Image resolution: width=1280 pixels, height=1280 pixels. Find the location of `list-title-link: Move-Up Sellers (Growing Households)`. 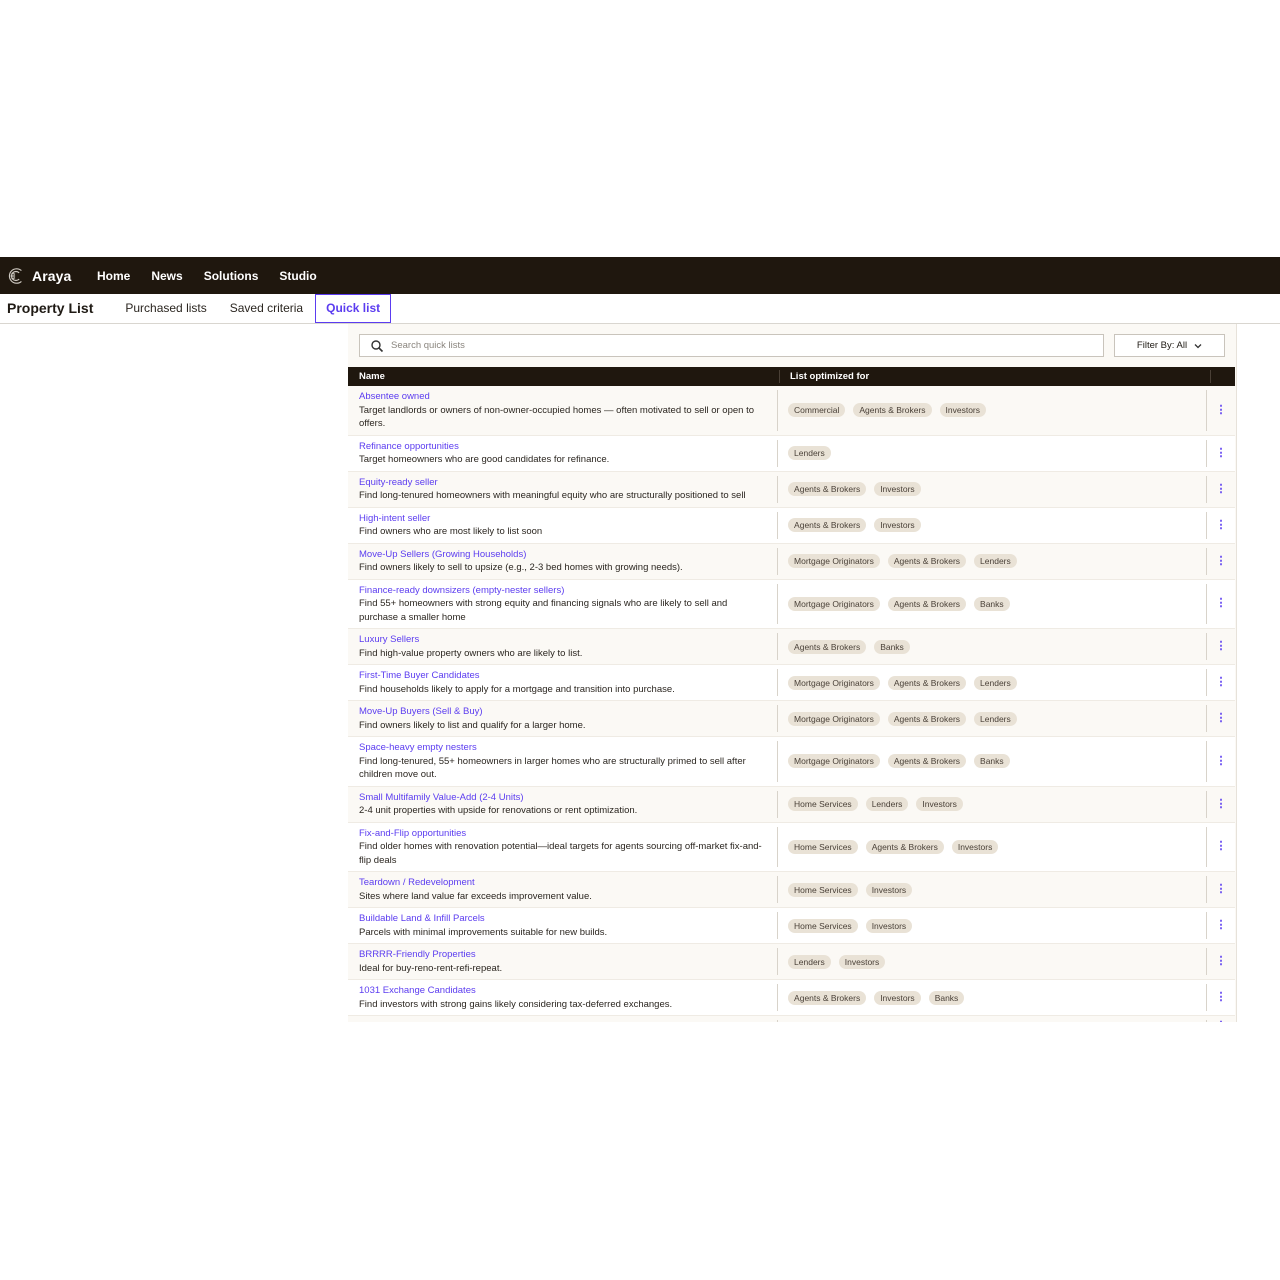

list-title-link: Move-Up Sellers (Growing Households) is located at coordinates (562, 555).